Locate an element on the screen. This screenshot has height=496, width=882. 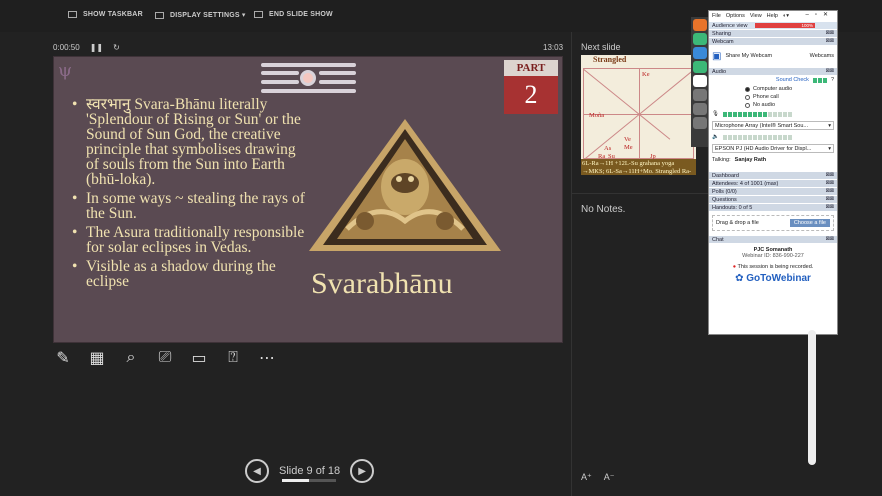
next-slide-button: ▶ is located at coordinates (362, 471).